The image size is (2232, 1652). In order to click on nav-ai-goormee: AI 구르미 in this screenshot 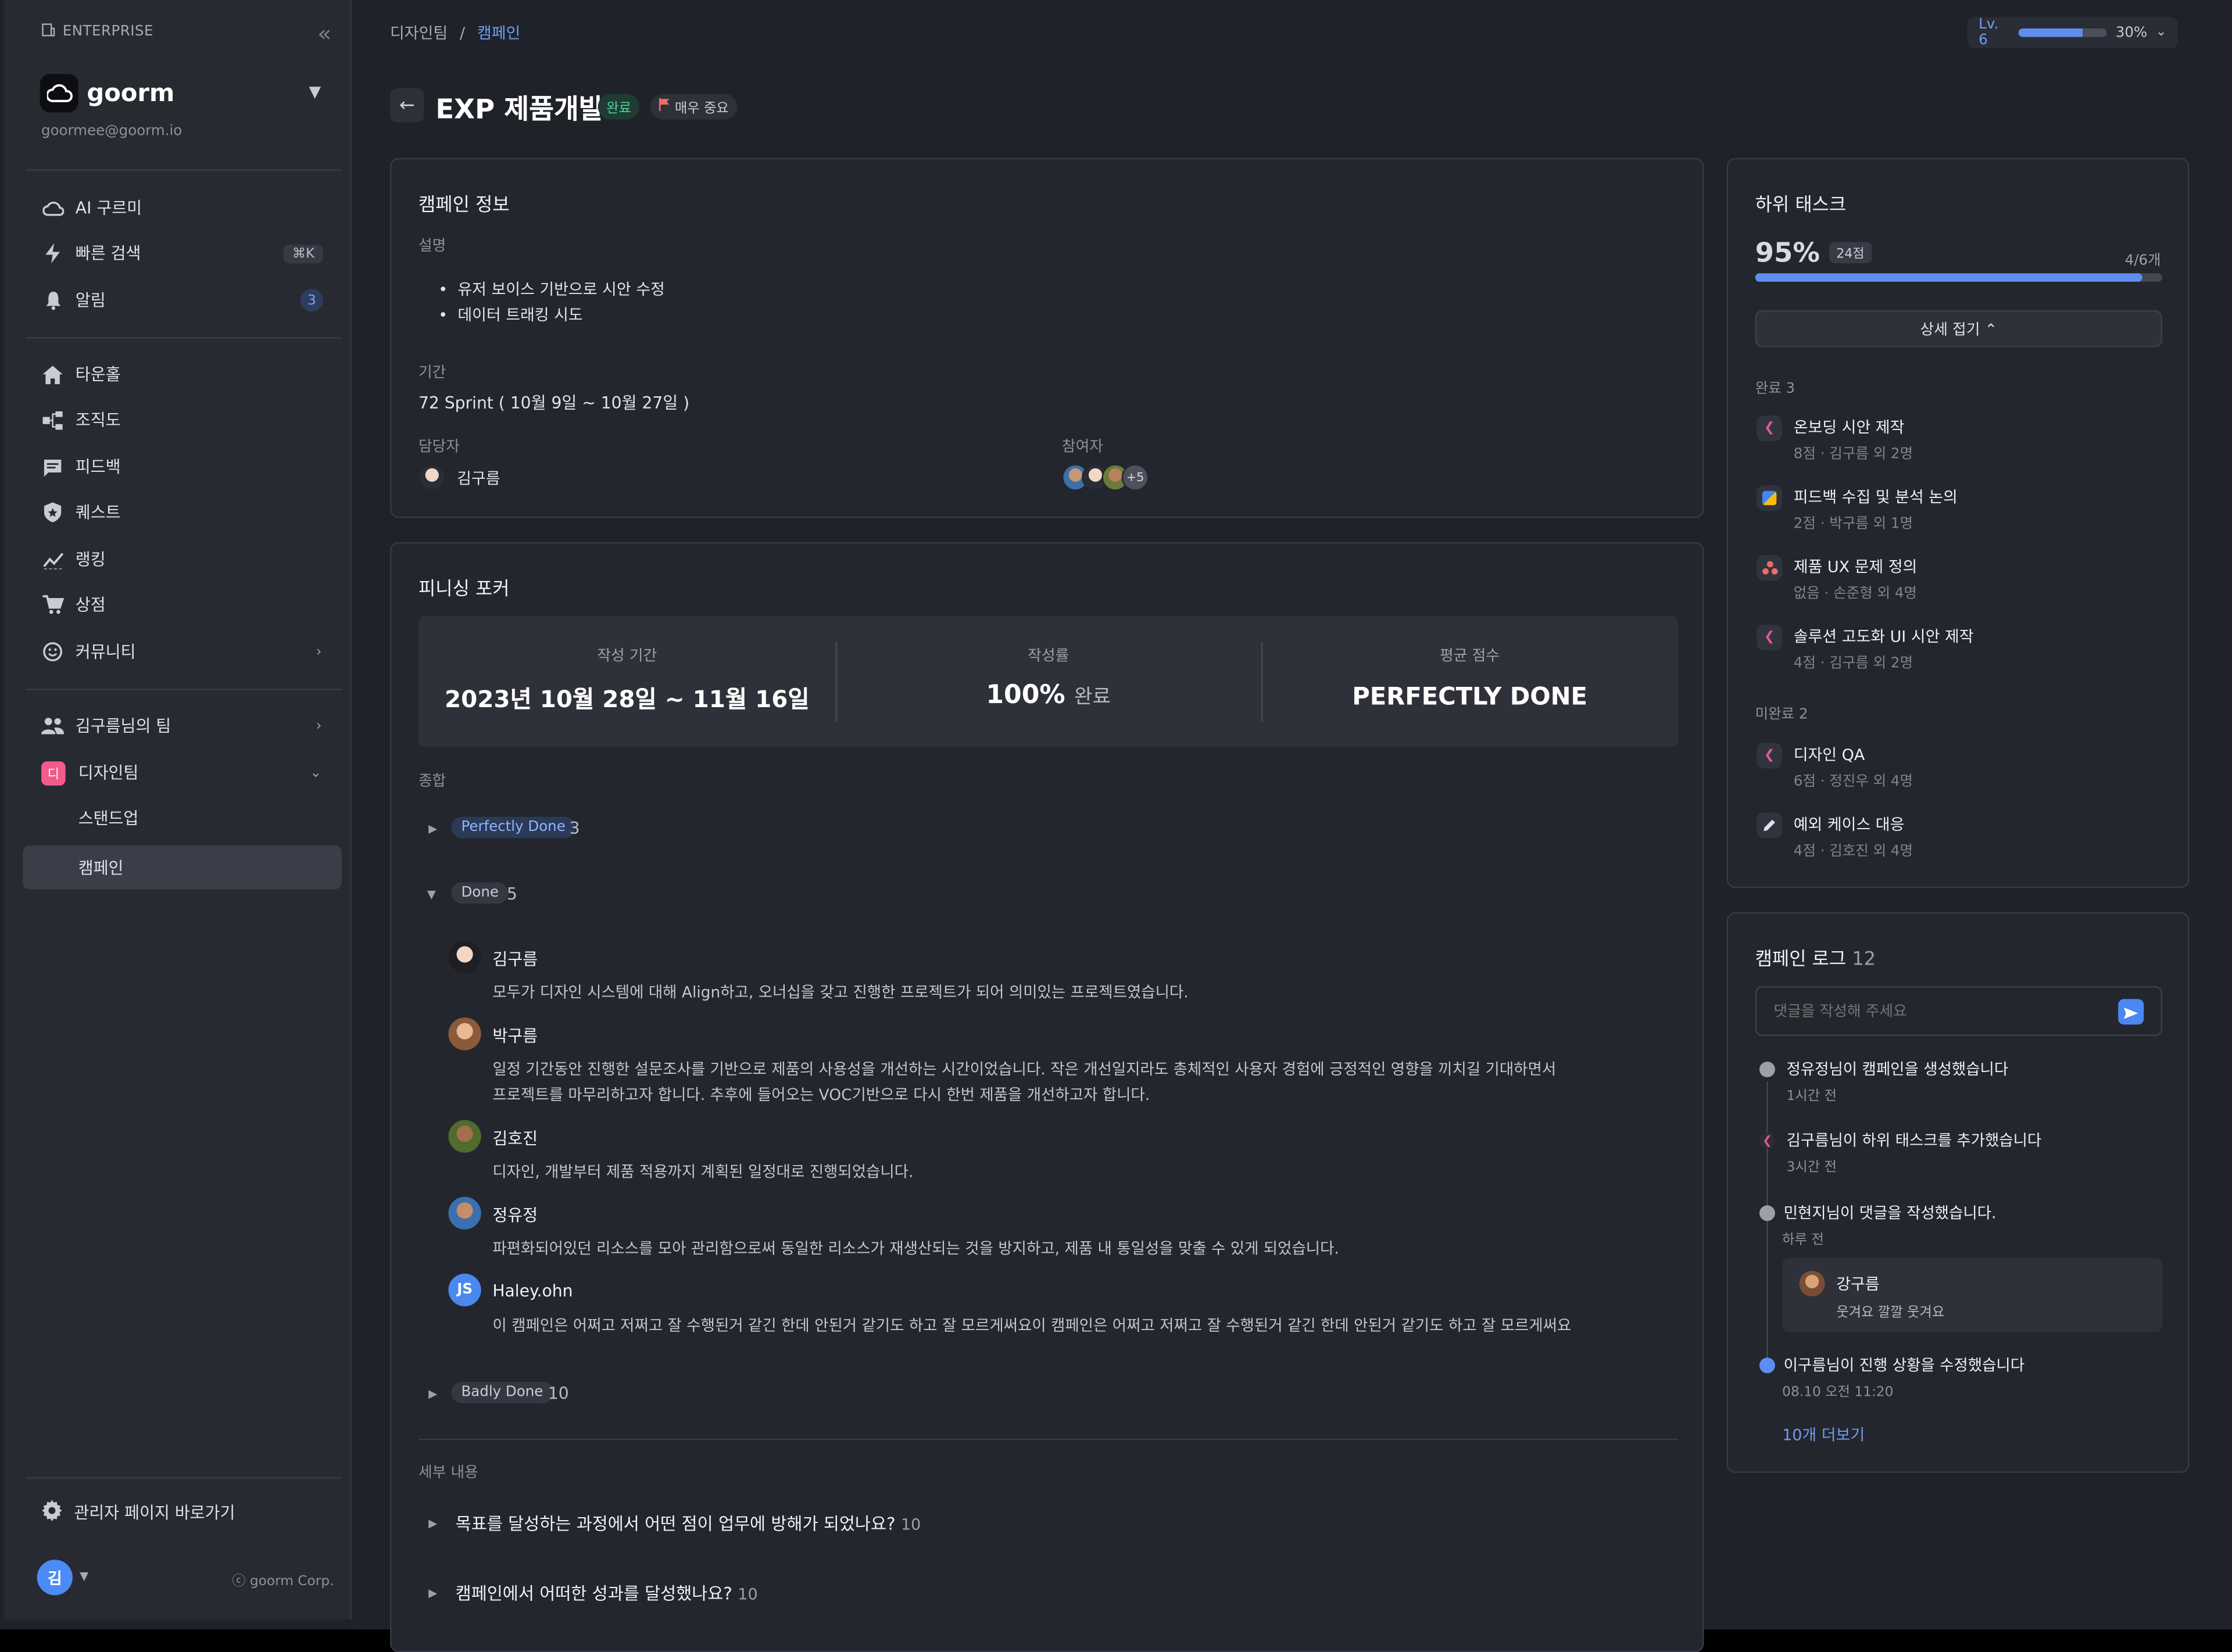, I will do `click(183, 208)`.